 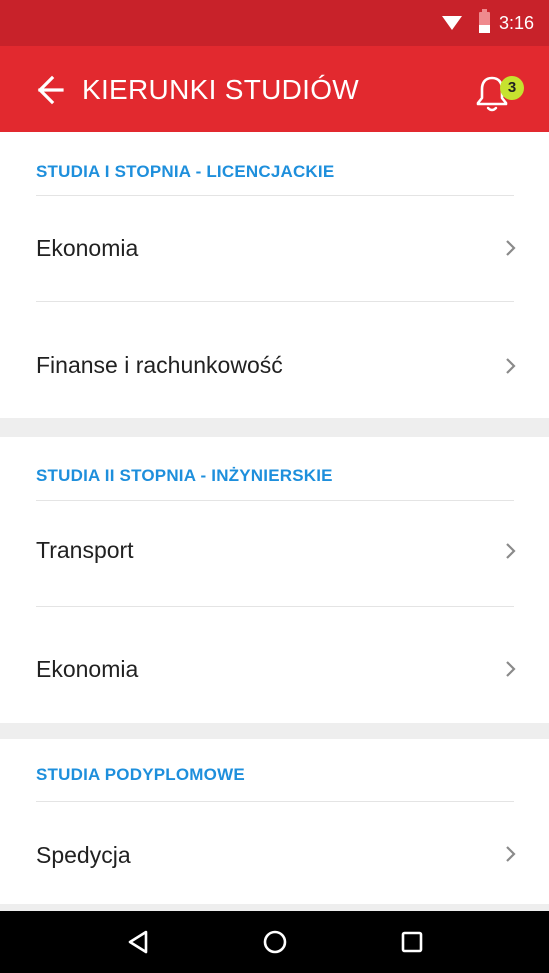 I want to click on list-item: Finanse i rachunkowość, so click(x=274, y=360).